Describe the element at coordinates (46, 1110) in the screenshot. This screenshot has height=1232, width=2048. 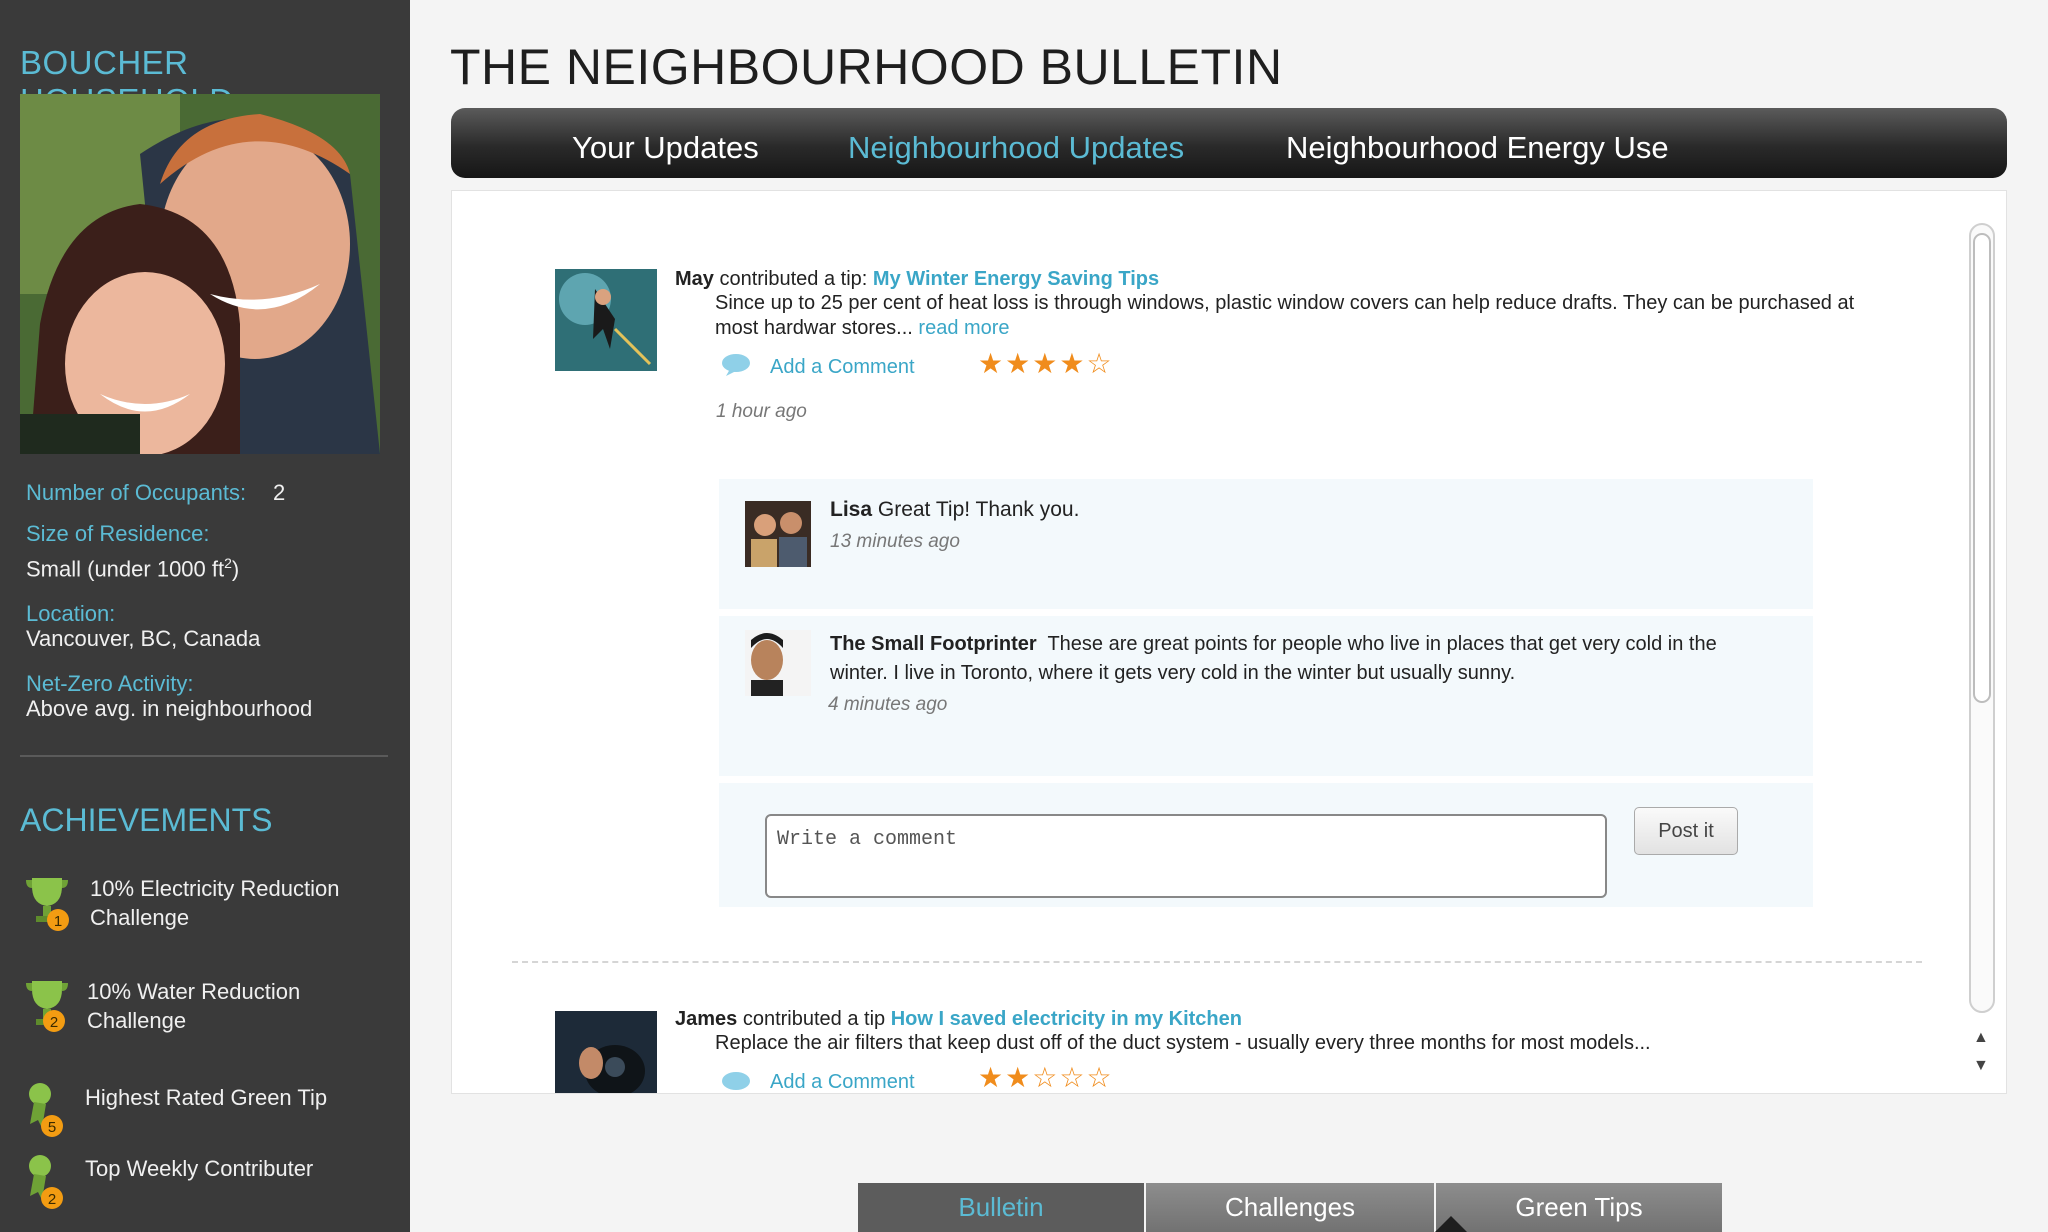
I see `ribbon-icon: 5` at that location.